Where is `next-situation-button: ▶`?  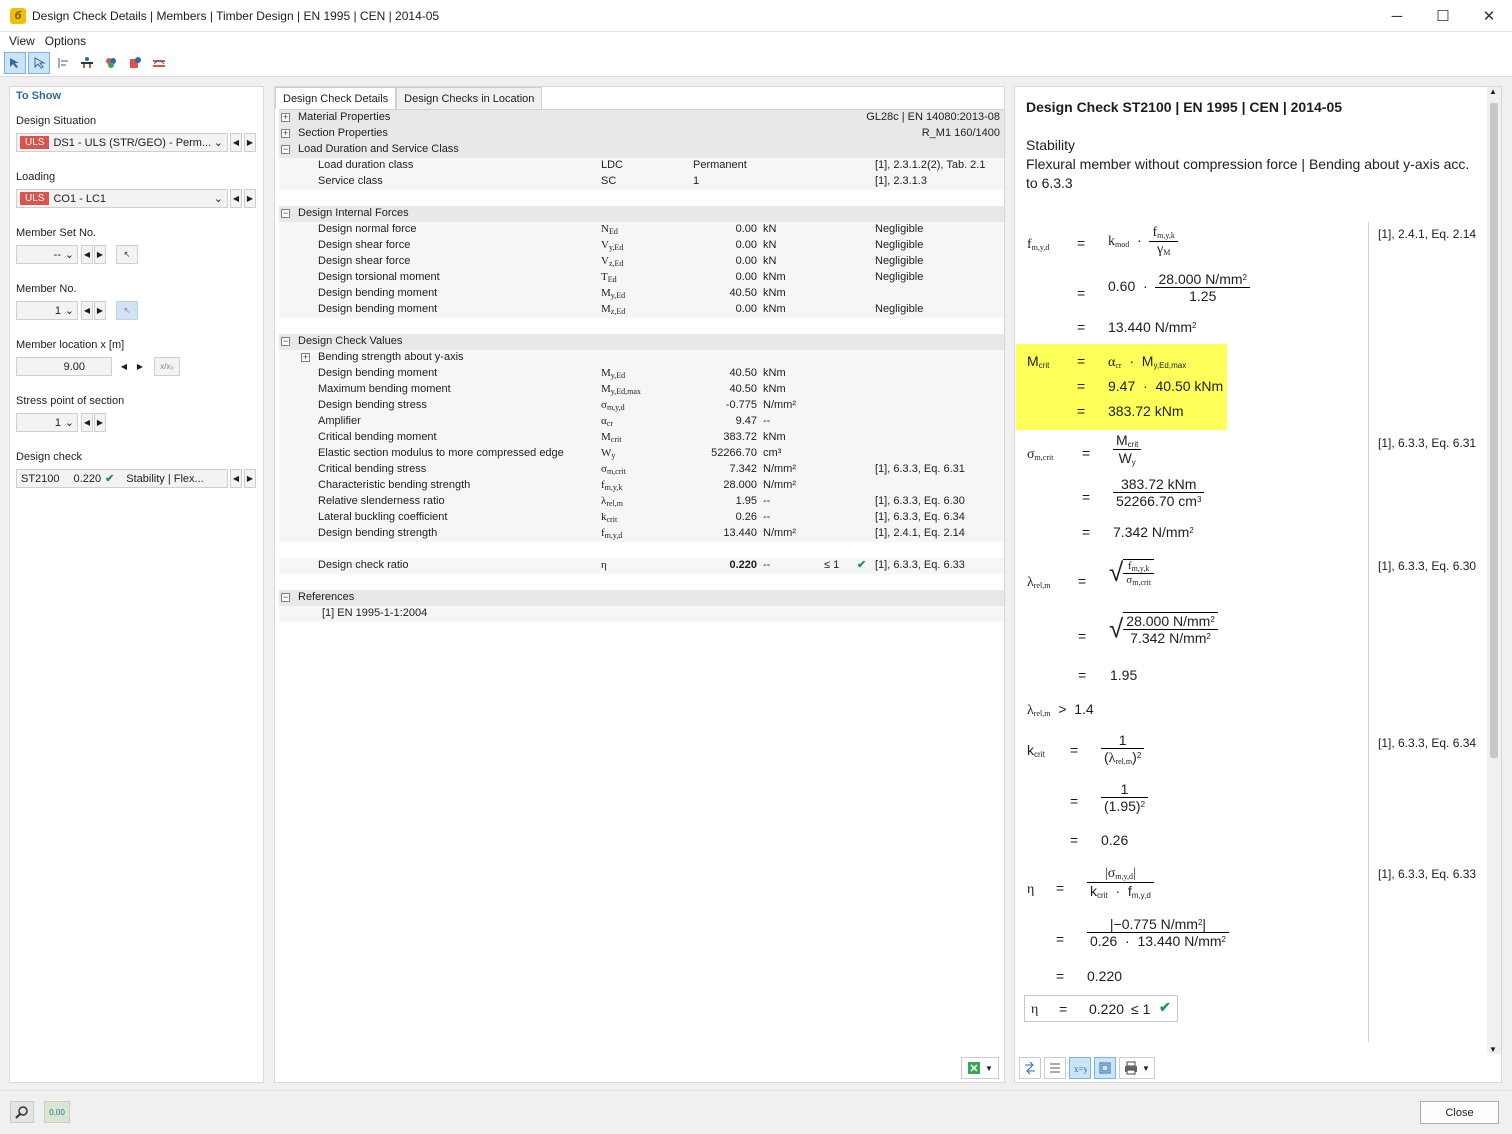 next-situation-button: ▶ is located at coordinates (250, 142).